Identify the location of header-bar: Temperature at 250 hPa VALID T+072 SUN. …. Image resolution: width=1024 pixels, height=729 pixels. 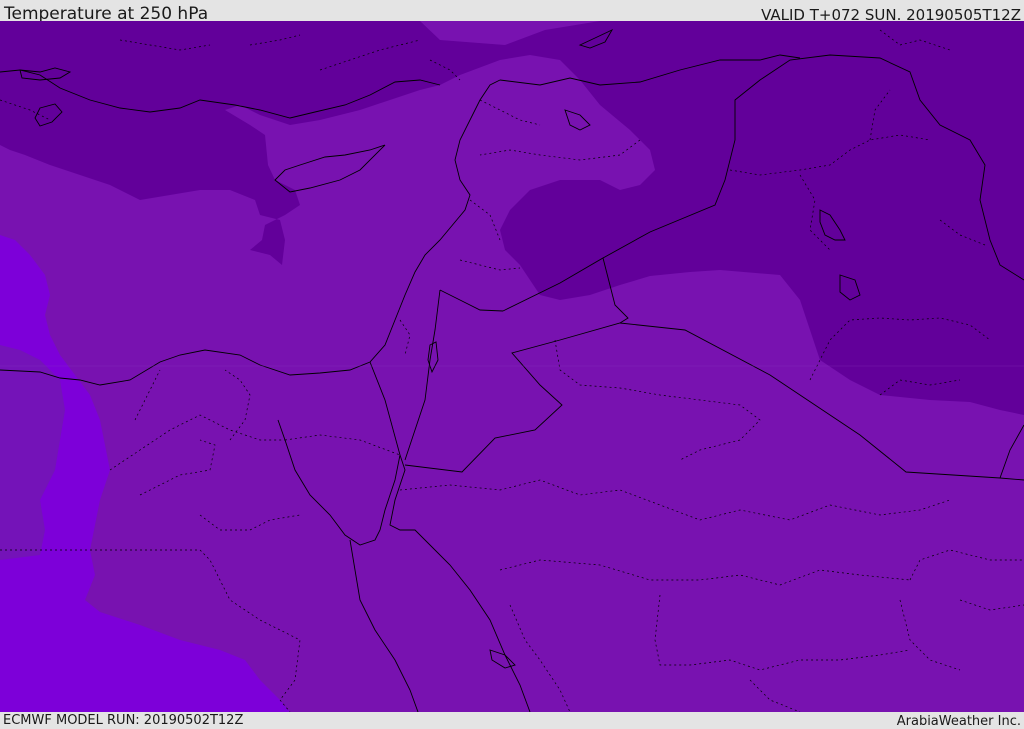
(512, 12).